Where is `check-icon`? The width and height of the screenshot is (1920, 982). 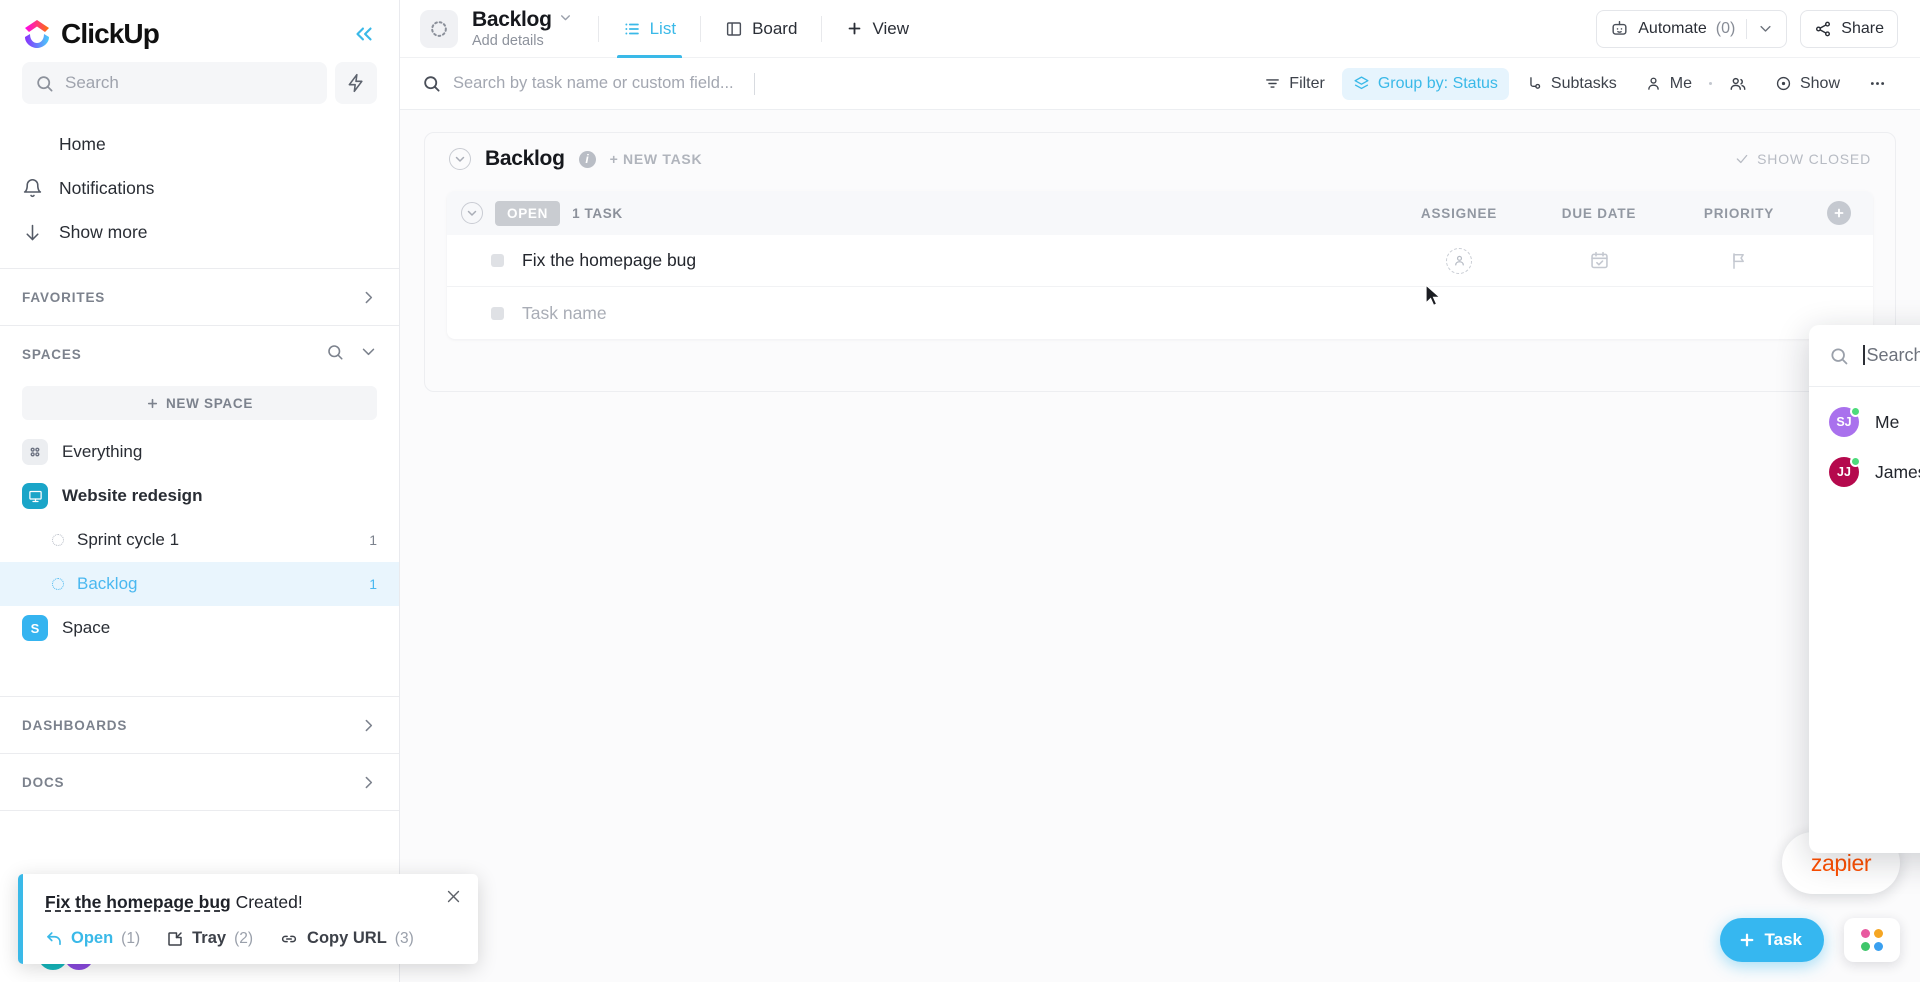
check-icon is located at coordinates (1742, 159).